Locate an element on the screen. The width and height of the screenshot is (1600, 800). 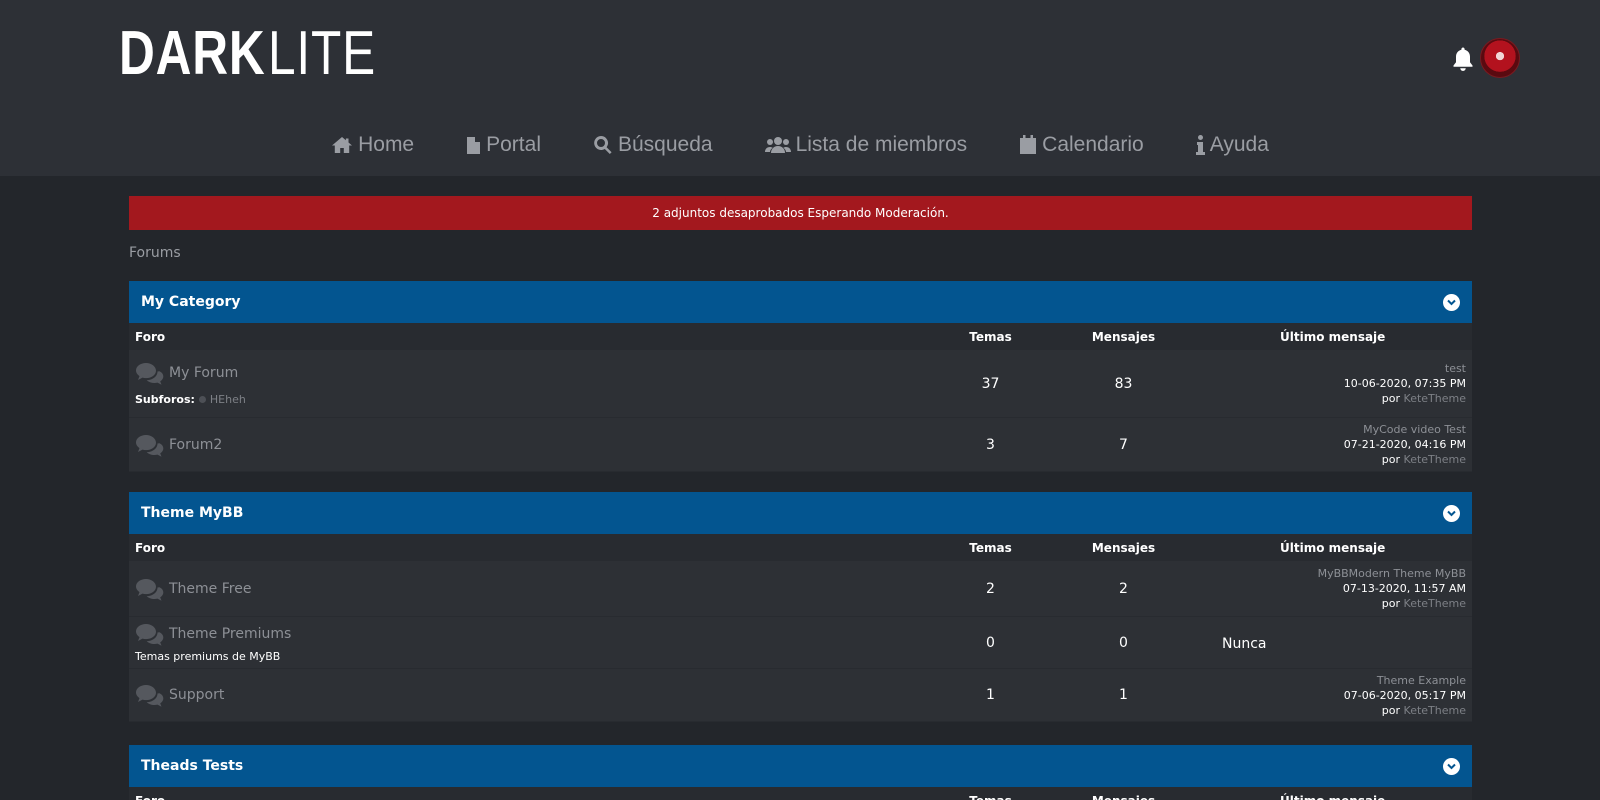
site-logo: DARKLITE is located at coordinates (261, 54).